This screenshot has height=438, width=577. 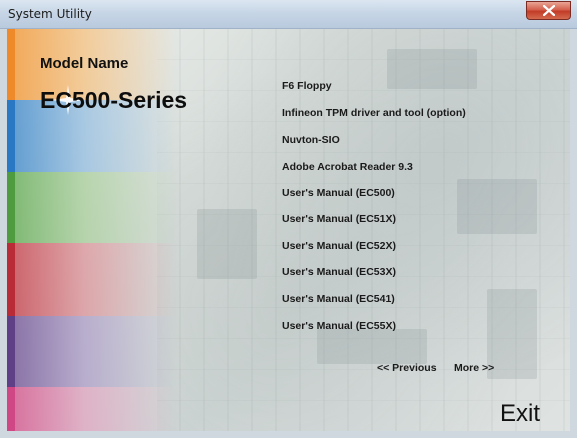 I want to click on purple-stripe, so click(x=11, y=351).